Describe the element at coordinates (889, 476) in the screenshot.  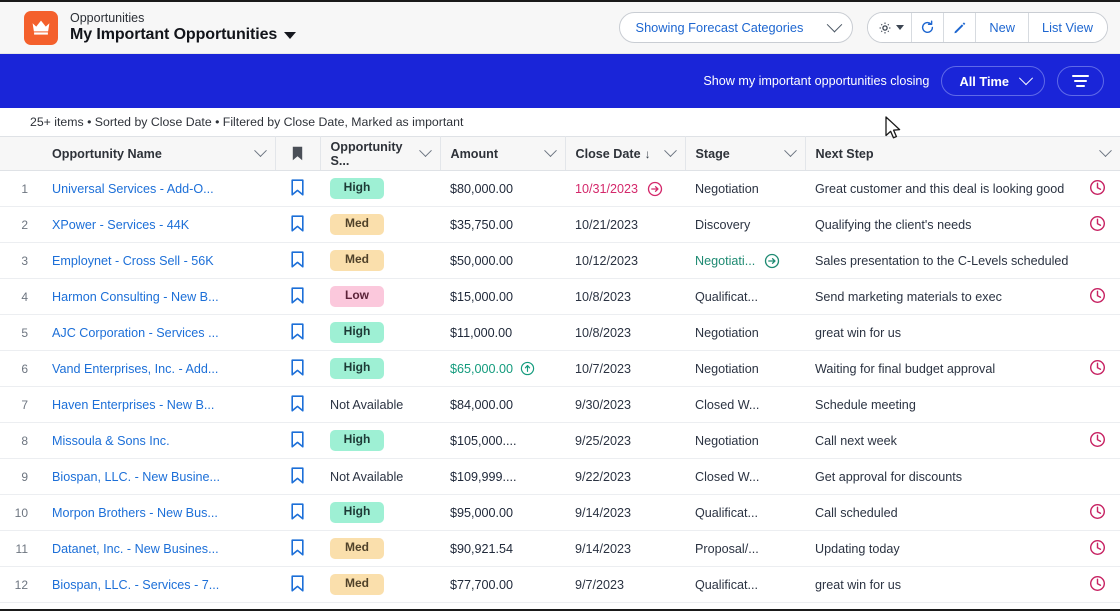
I see `next-step-value: Get approval for discounts` at that location.